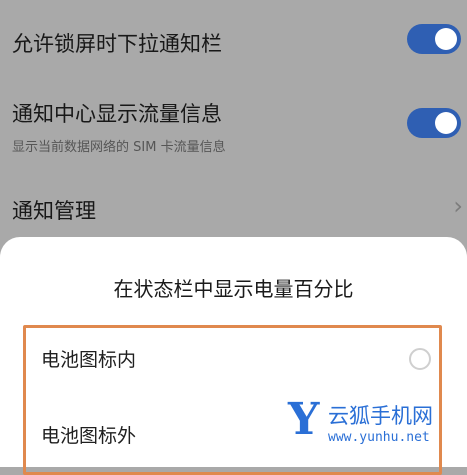  Describe the element at coordinates (89, 360) in the screenshot. I see `option-label: 电池图标内` at that location.